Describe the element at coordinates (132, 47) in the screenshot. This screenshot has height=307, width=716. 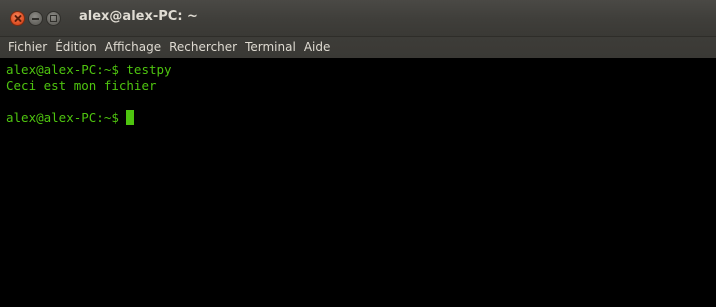
I see `menu-affichage: Affichage` at that location.